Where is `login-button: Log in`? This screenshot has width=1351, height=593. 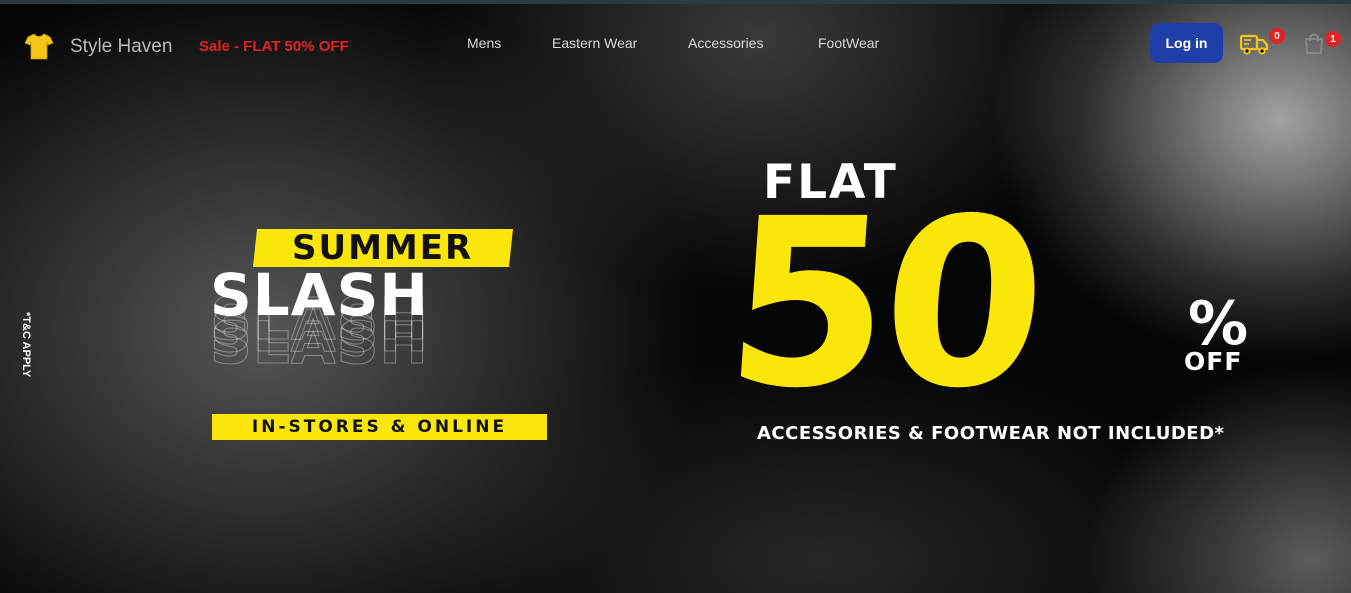 login-button: Log in is located at coordinates (1186, 43).